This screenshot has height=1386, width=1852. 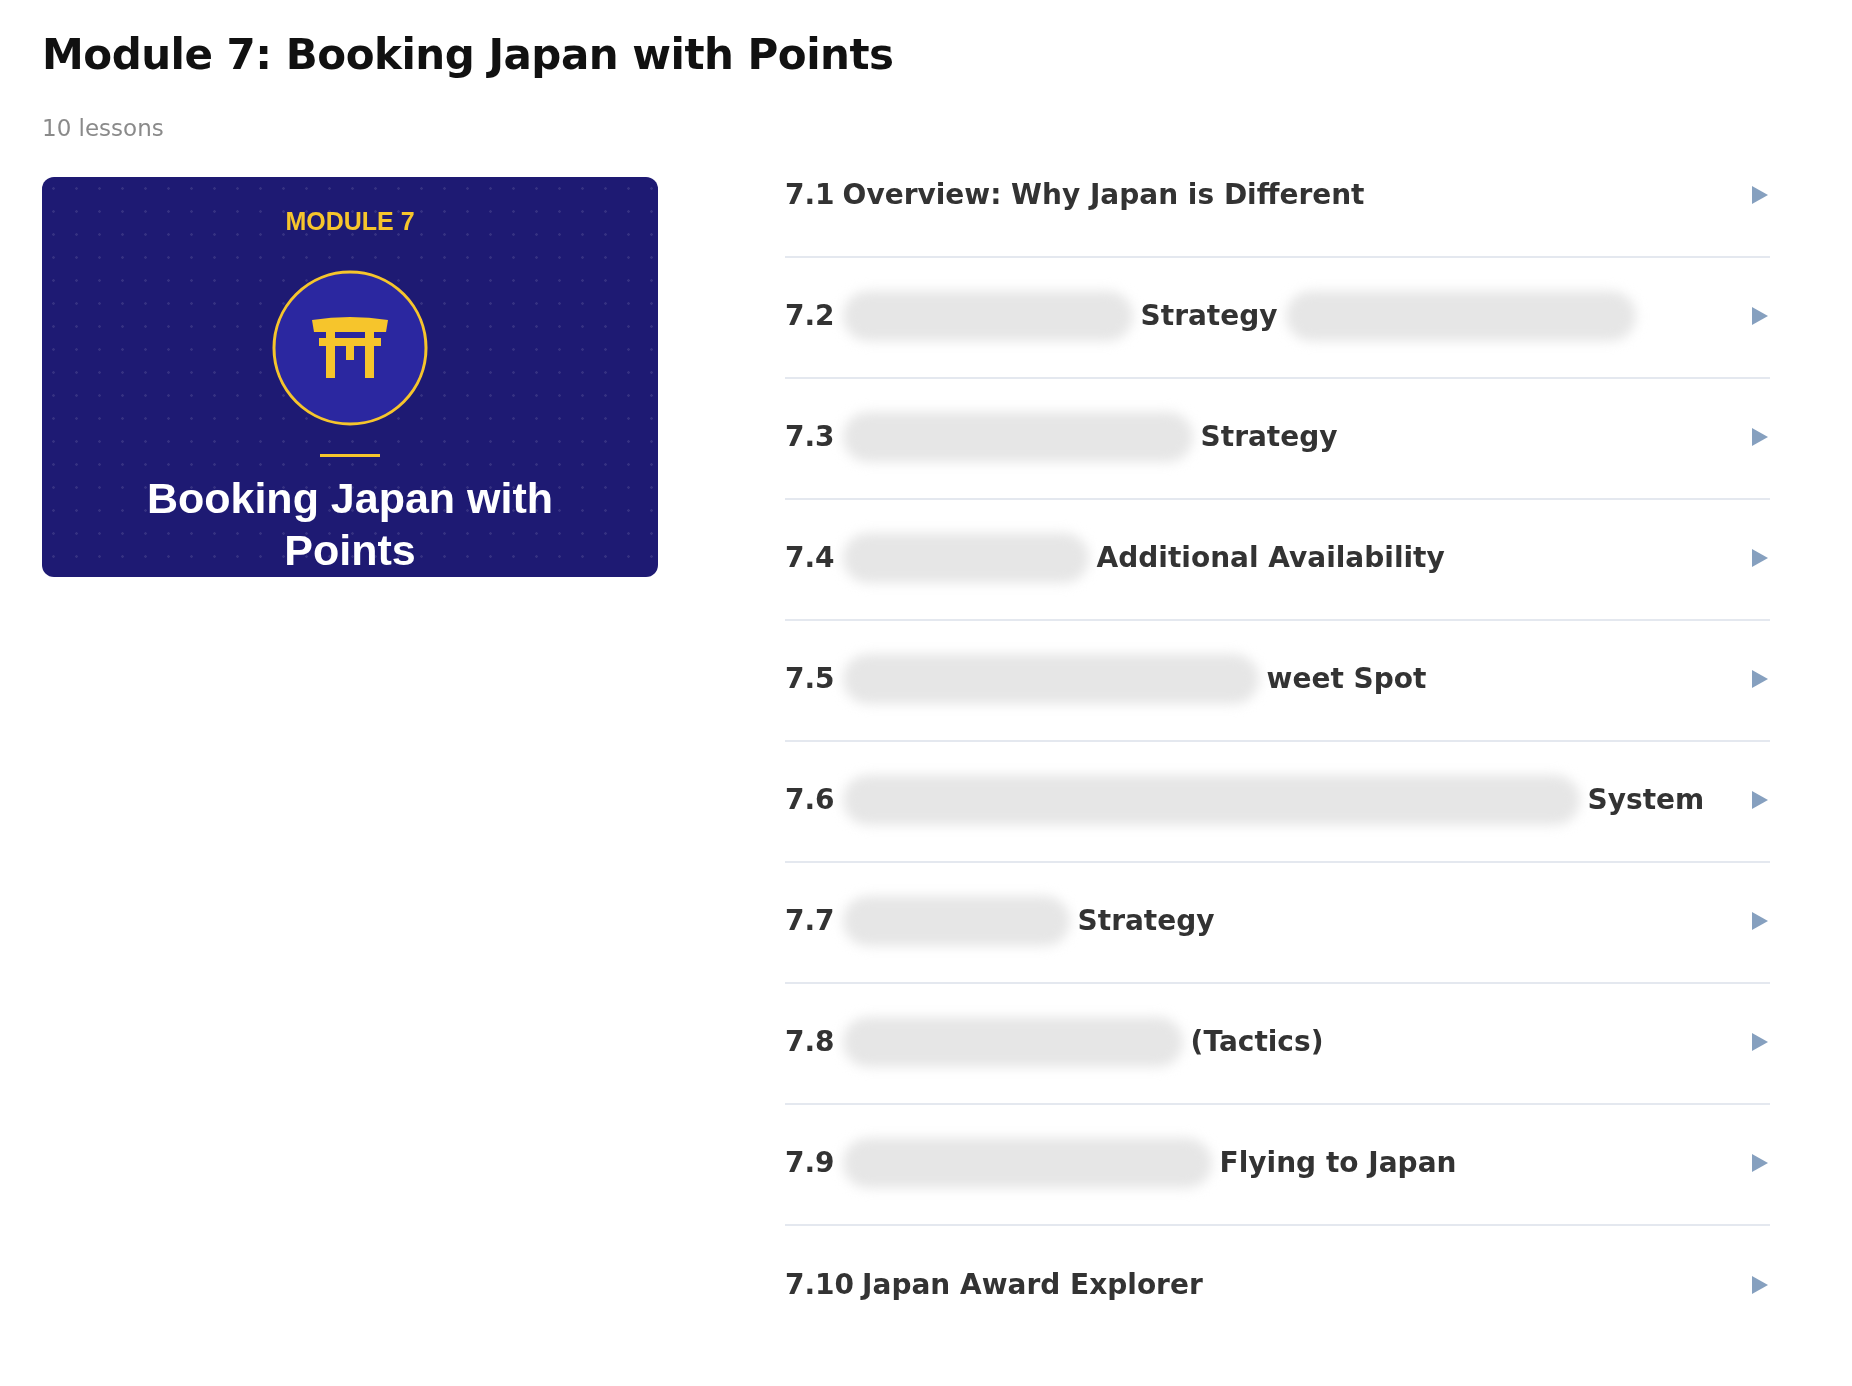 What do you see at coordinates (350, 348) in the screenshot?
I see `torii-gate-icon` at bounding box center [350, 348].